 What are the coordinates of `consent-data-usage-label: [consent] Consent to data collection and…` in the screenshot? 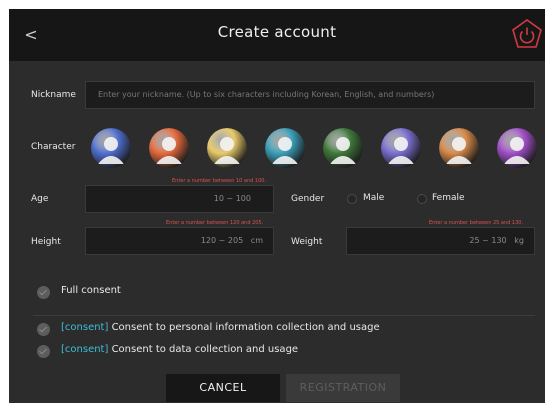 It's located at (179, 349).